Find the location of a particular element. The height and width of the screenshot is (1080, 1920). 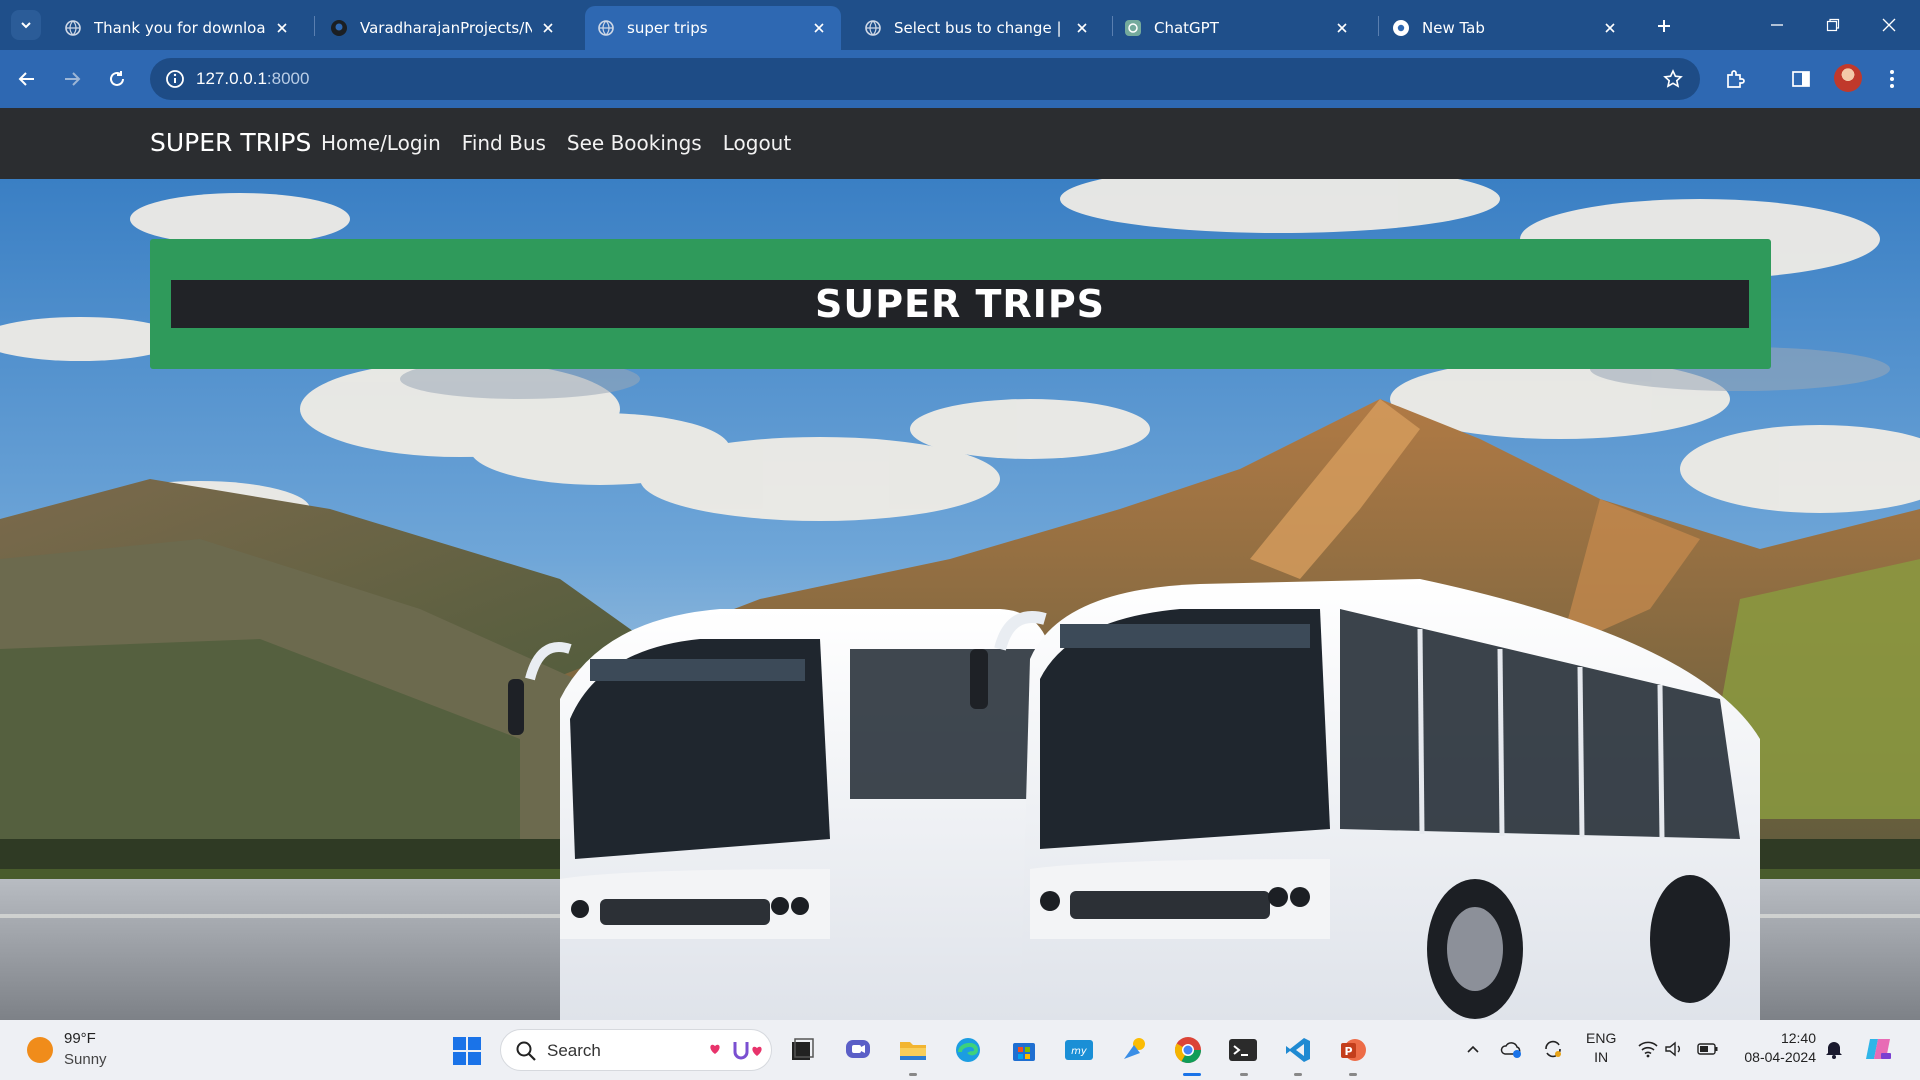

terminal-icon is located at coordinates (1243, 1050).